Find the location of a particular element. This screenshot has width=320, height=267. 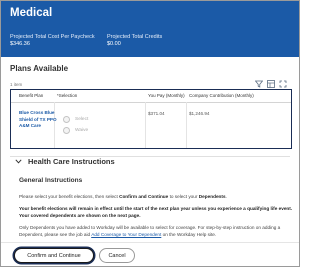

radio-option-waive: Waive is located at coordinates (75, 130).